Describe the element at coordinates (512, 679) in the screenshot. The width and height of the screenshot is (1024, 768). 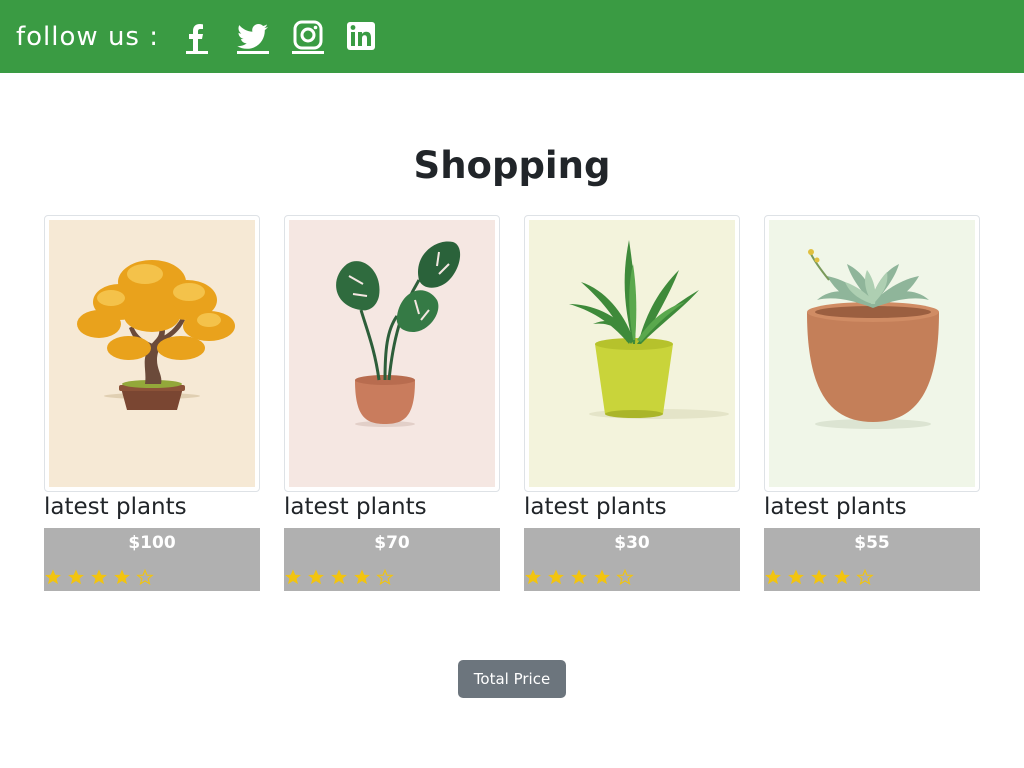
I see `total-price-button: Total Price` at that location.